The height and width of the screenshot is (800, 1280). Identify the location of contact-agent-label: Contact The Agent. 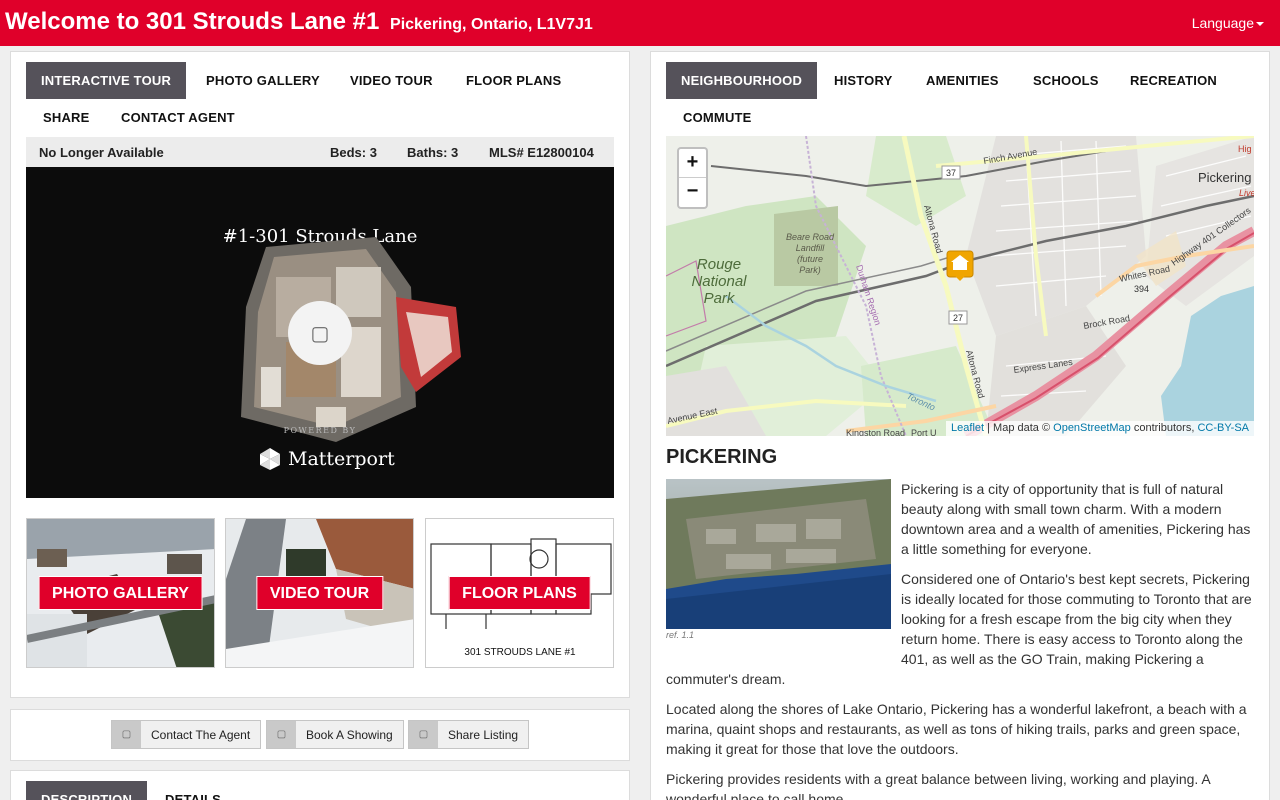
(201, 734).